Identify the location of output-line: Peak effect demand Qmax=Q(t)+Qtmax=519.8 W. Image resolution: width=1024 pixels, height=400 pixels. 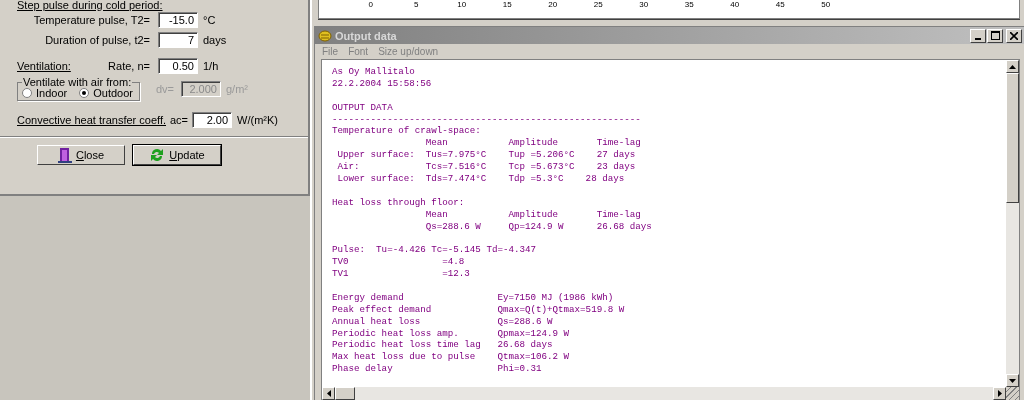
(479, 309).